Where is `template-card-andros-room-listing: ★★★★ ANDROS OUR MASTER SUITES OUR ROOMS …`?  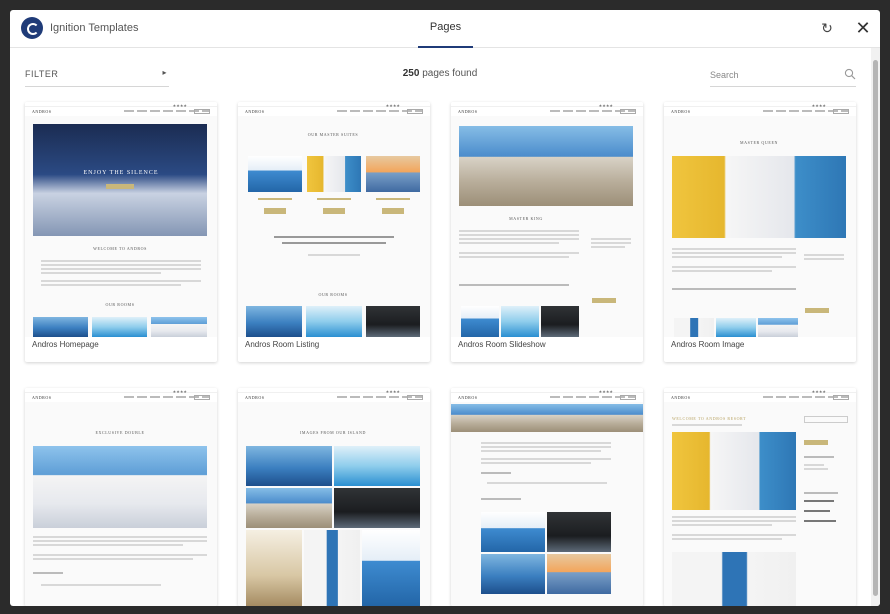 template-card-andros-room-listing: ★★★★ ANDROS OUR MASTER SUITES OUR ROOMS … is located at coordinates (334, 232).